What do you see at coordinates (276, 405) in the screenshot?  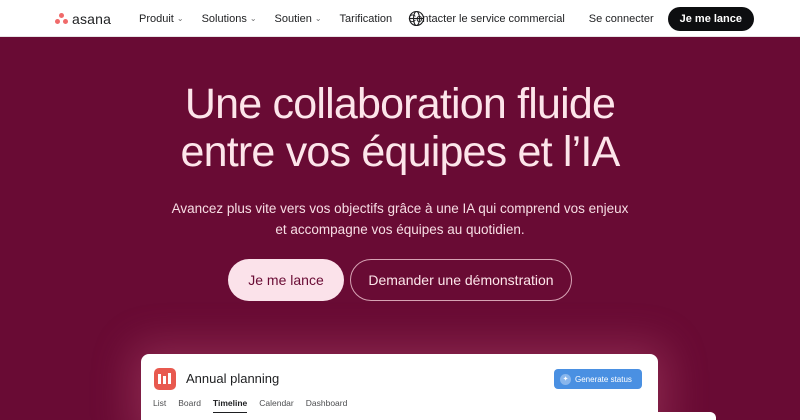 I see `tab-calendar: Calendar` at bounding box center [276, 405].